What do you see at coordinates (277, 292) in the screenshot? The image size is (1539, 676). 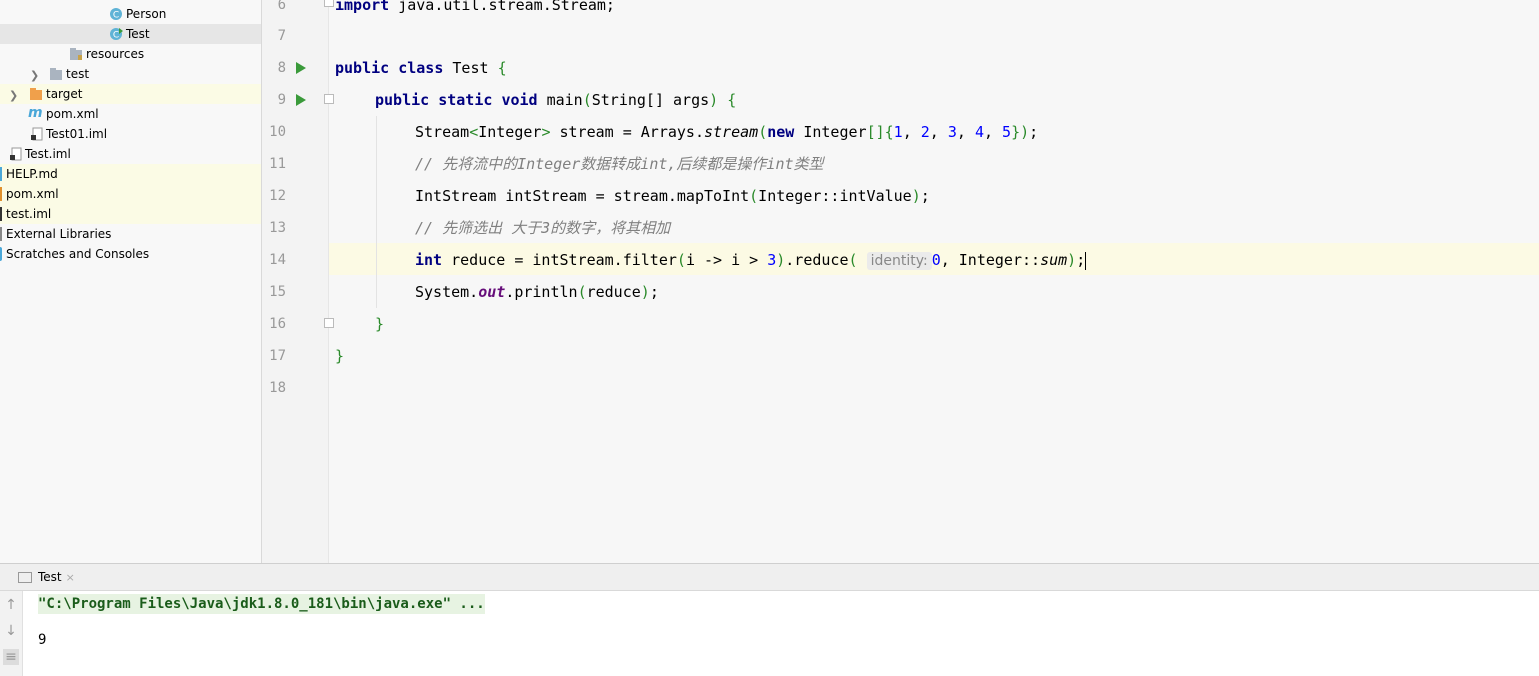 I see `line-number: 15` at bounding box center [277, 292].